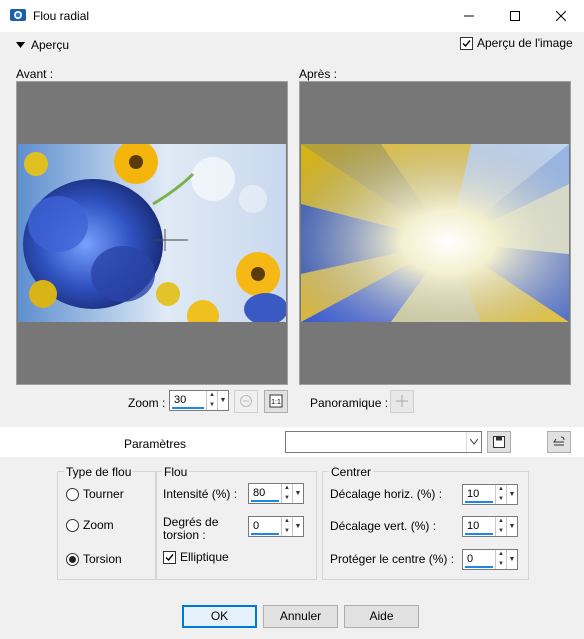 This screenshot has width=584, height=639. Describe the element at coordinates (473, 494) in the screenshot. I see `h-offset-value: 10` at that location.